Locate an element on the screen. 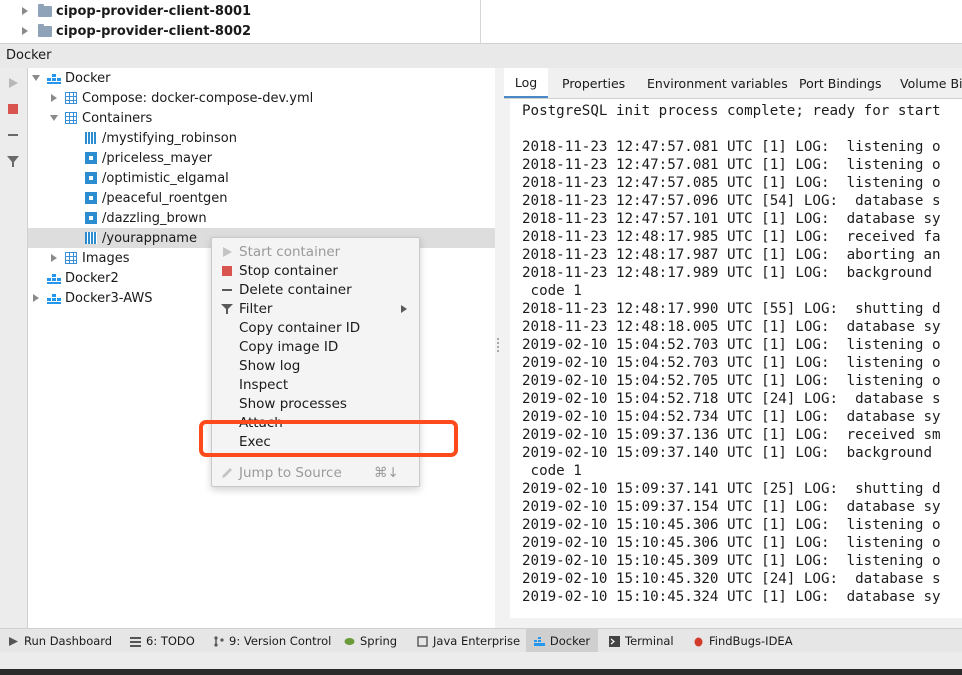  collapse-button is located at coordinates (13, 135).